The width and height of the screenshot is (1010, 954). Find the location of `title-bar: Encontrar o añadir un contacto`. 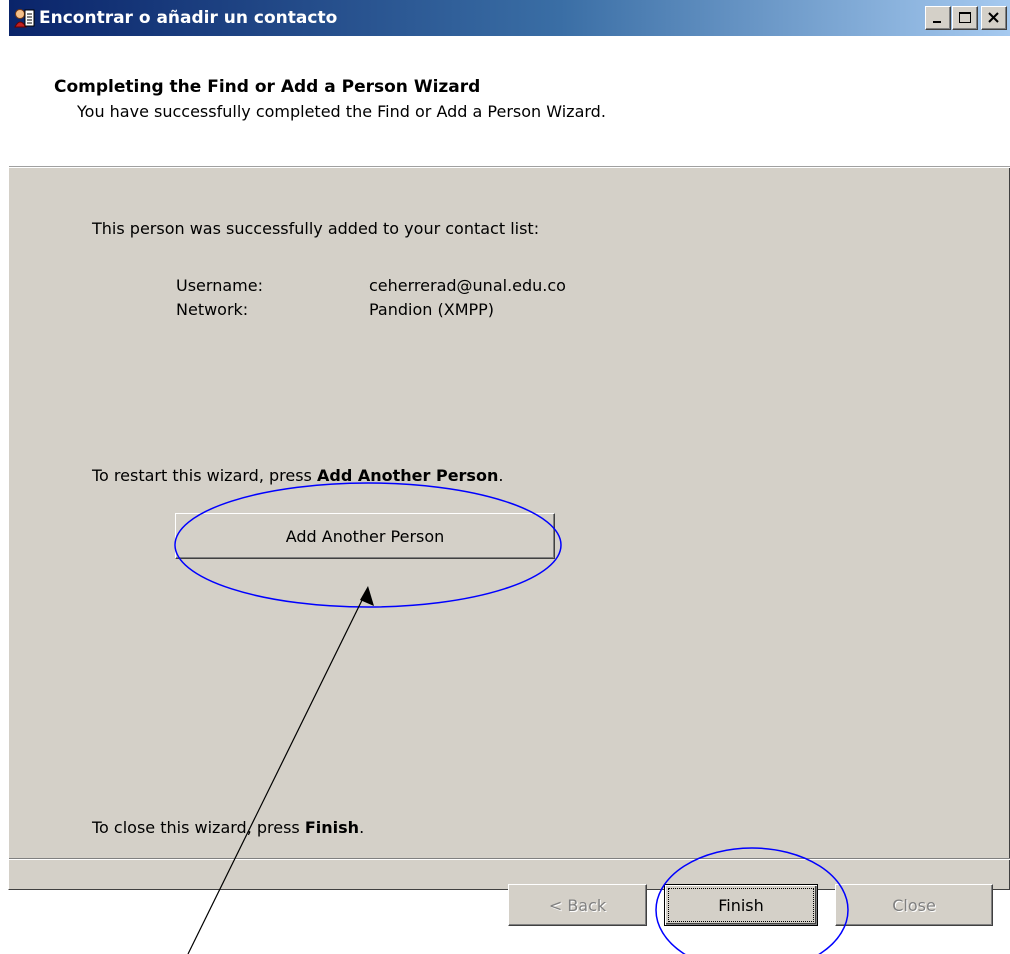

title-bar: Encontrar o añadir un contacto is located at coordinates (509, 18).